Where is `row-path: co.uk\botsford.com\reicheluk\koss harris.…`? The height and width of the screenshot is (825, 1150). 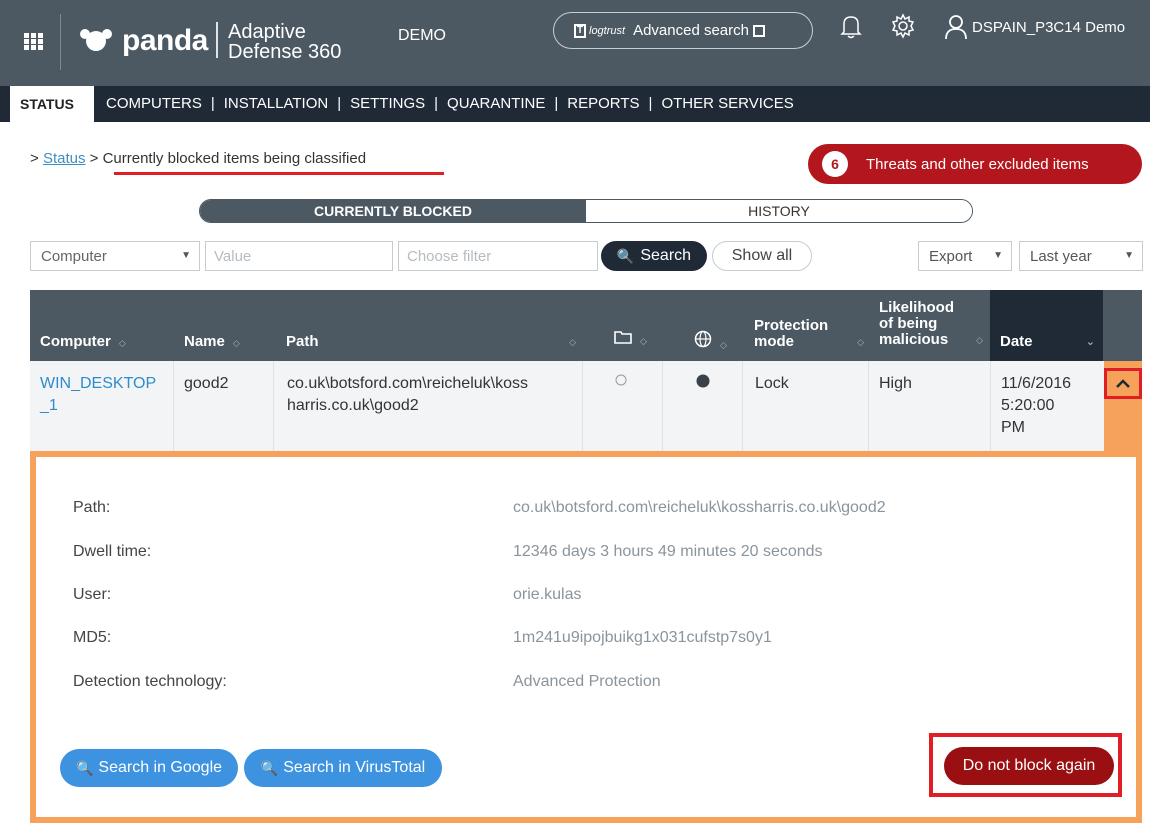
row-path: co.uk\botsford.com\reicheluk\koss harris.… is located at coordinates (407, 394).